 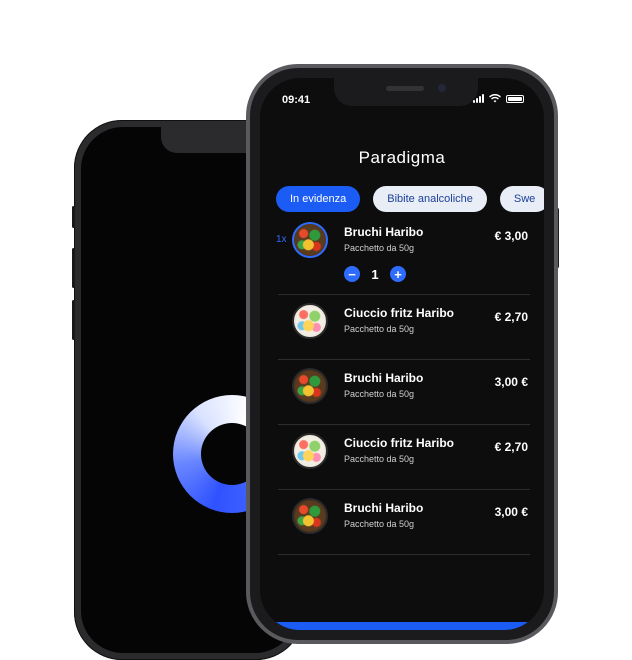 What do you see at coordinates (318, 199) in the screenshot?
I see `tab-in-evidenza: In evidenza` at bounding box center [318, 199].